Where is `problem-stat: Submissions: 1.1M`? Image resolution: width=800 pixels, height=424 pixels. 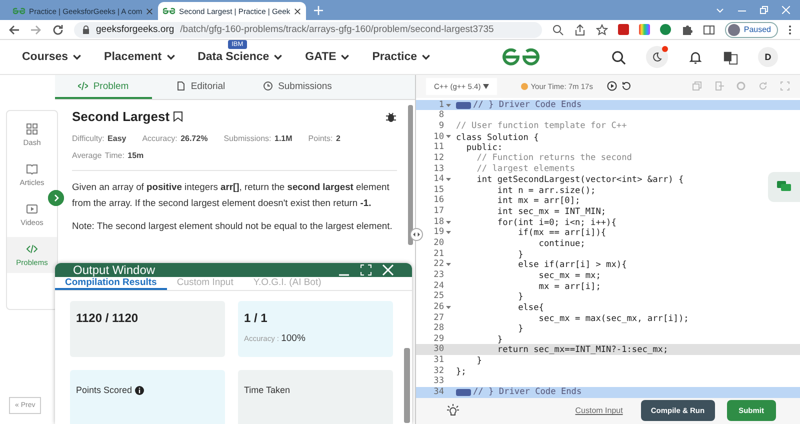
problem-stat: Submissions: 1.1M is located at coordinates (258, 139).